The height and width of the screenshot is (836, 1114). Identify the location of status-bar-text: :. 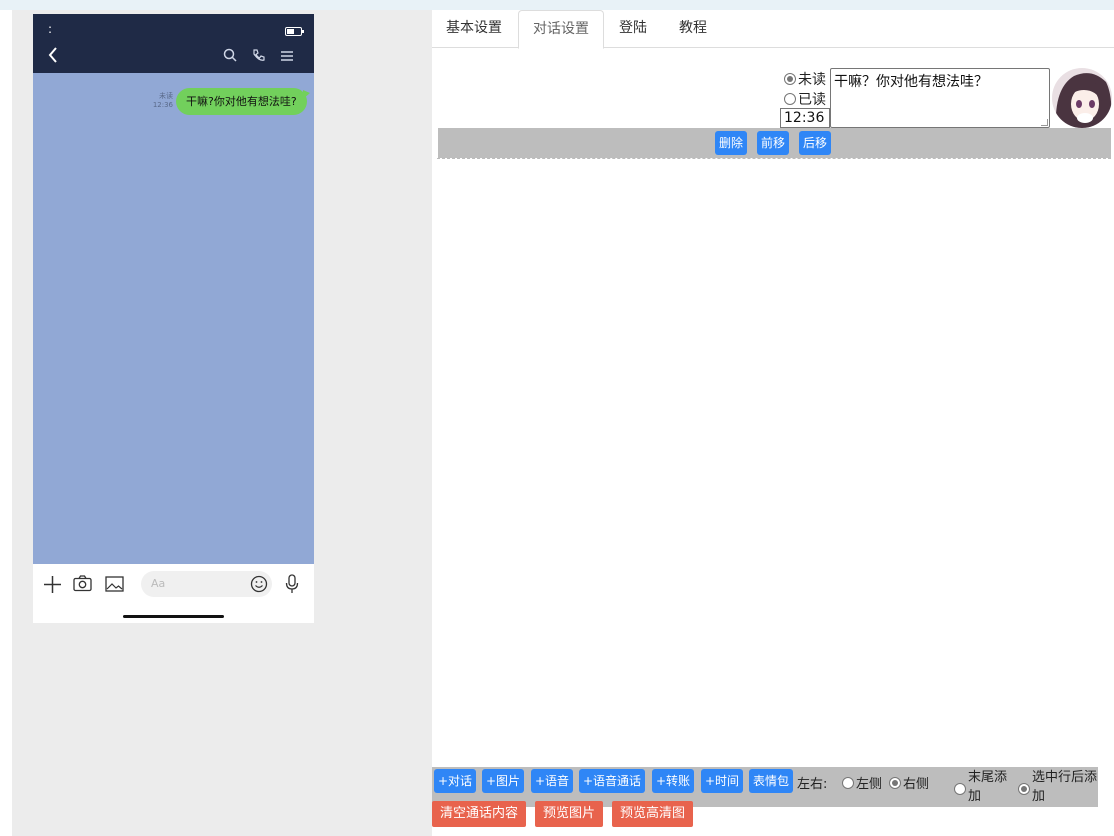
(50, 29).